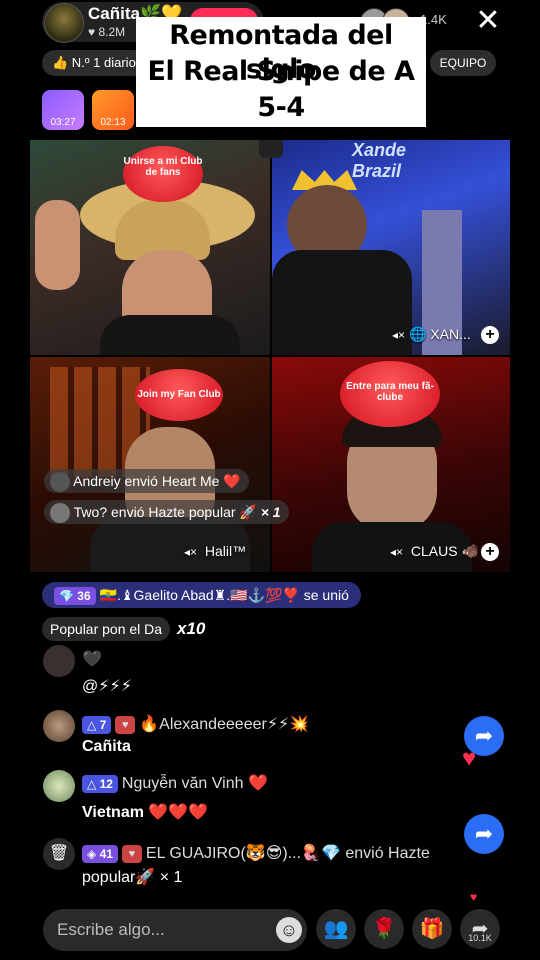  Describe the element at coordinates (224, 724) in the screenshot. I see `username: 🔥Alexandeeeeer⚡⚡💥` at that location.